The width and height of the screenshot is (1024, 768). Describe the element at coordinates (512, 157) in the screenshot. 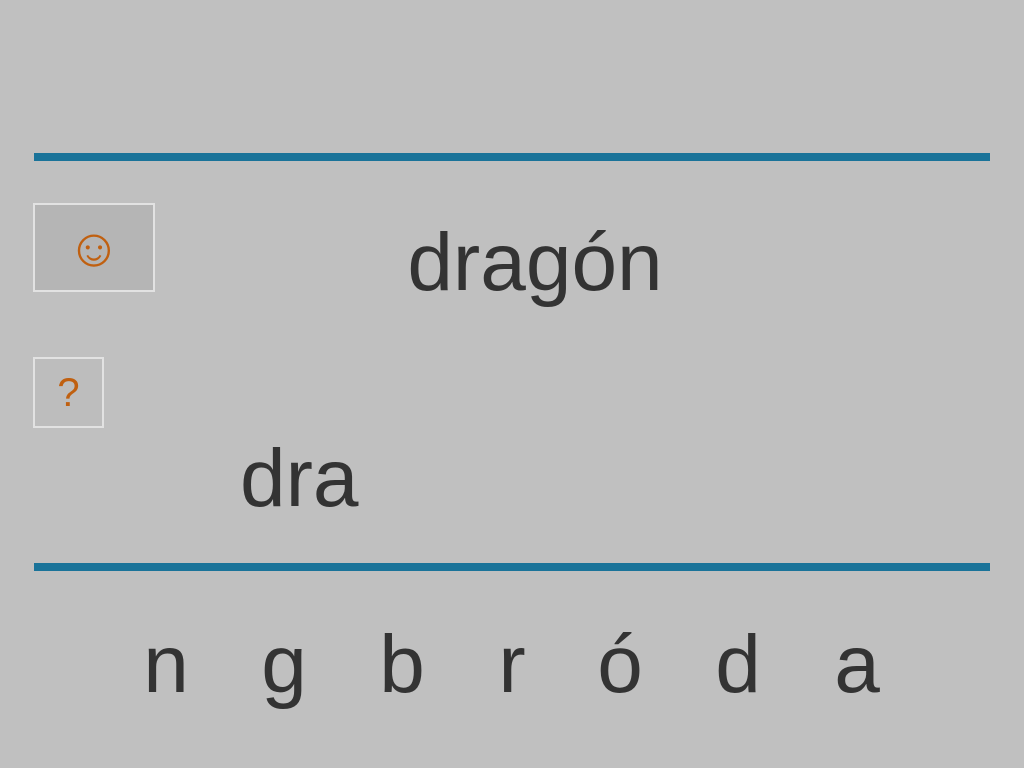

I see `top-divider` at that location.